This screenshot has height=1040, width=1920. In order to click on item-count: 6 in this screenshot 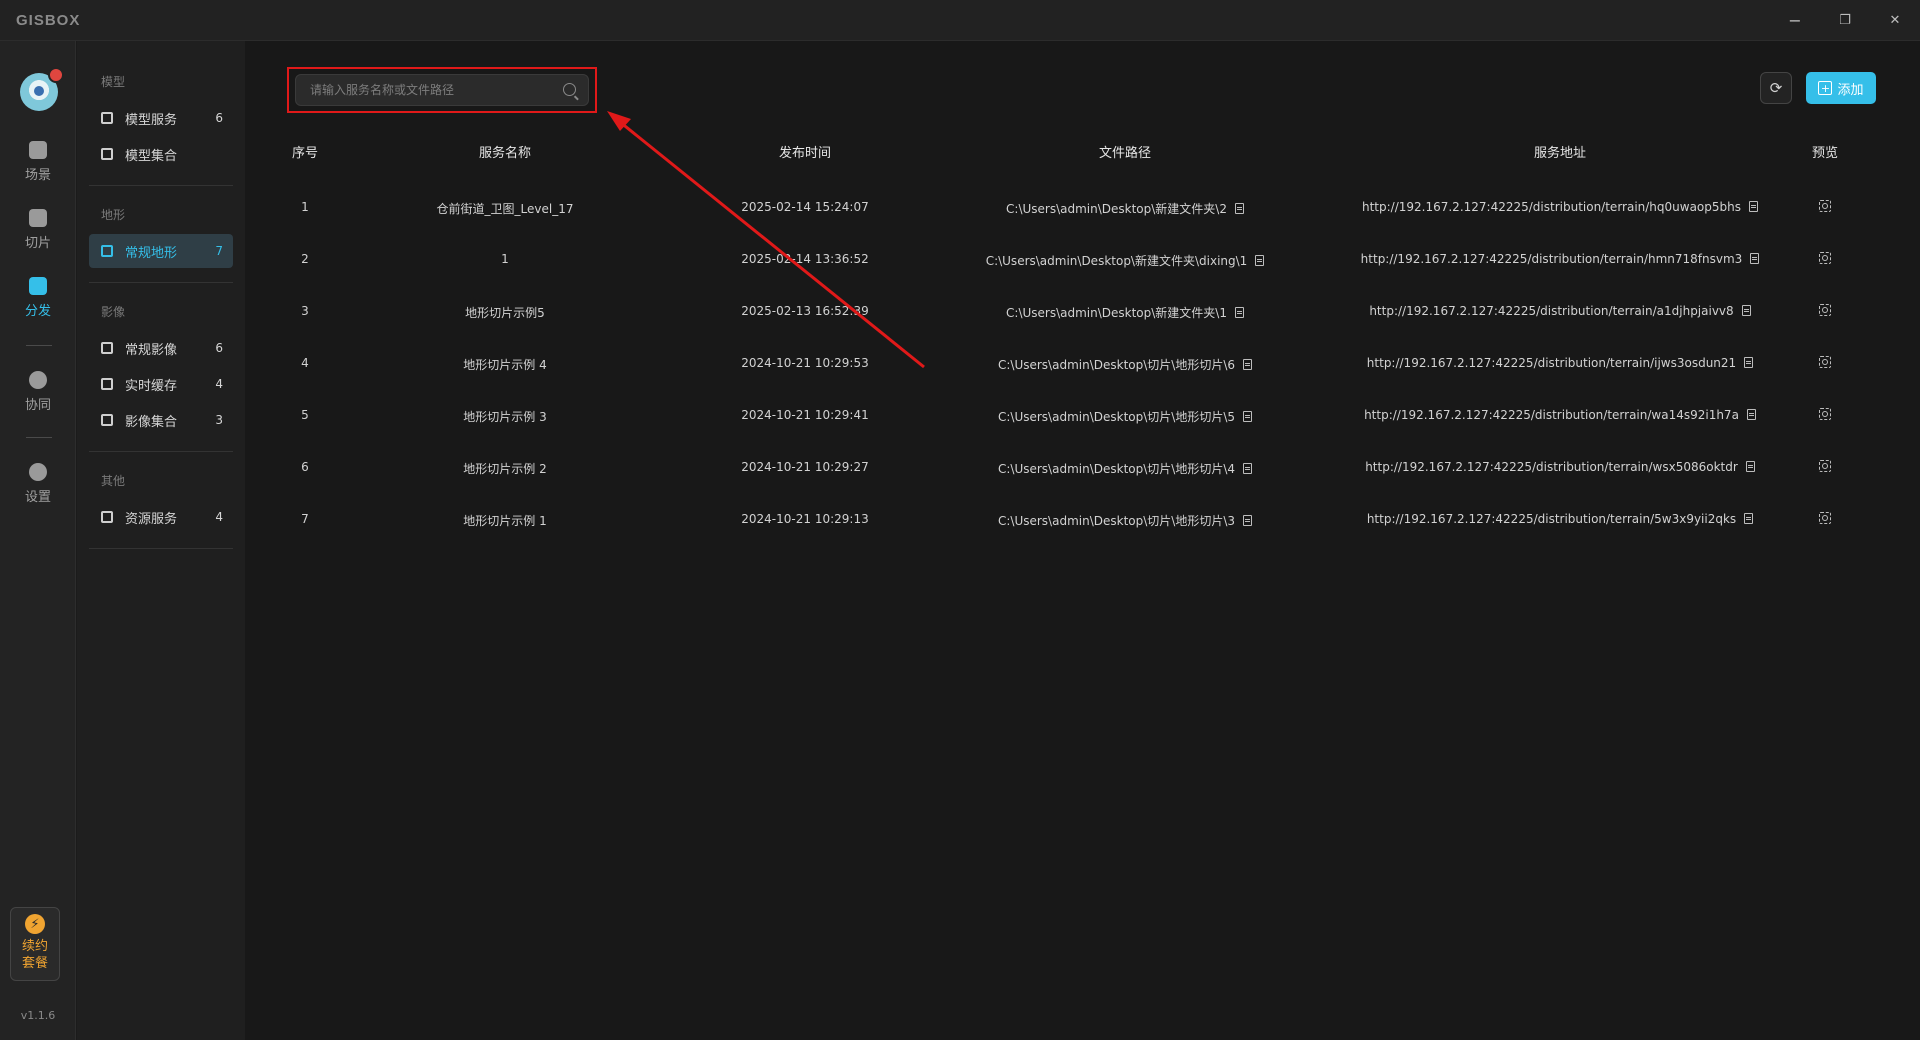, I will do `click(219, 348)`.